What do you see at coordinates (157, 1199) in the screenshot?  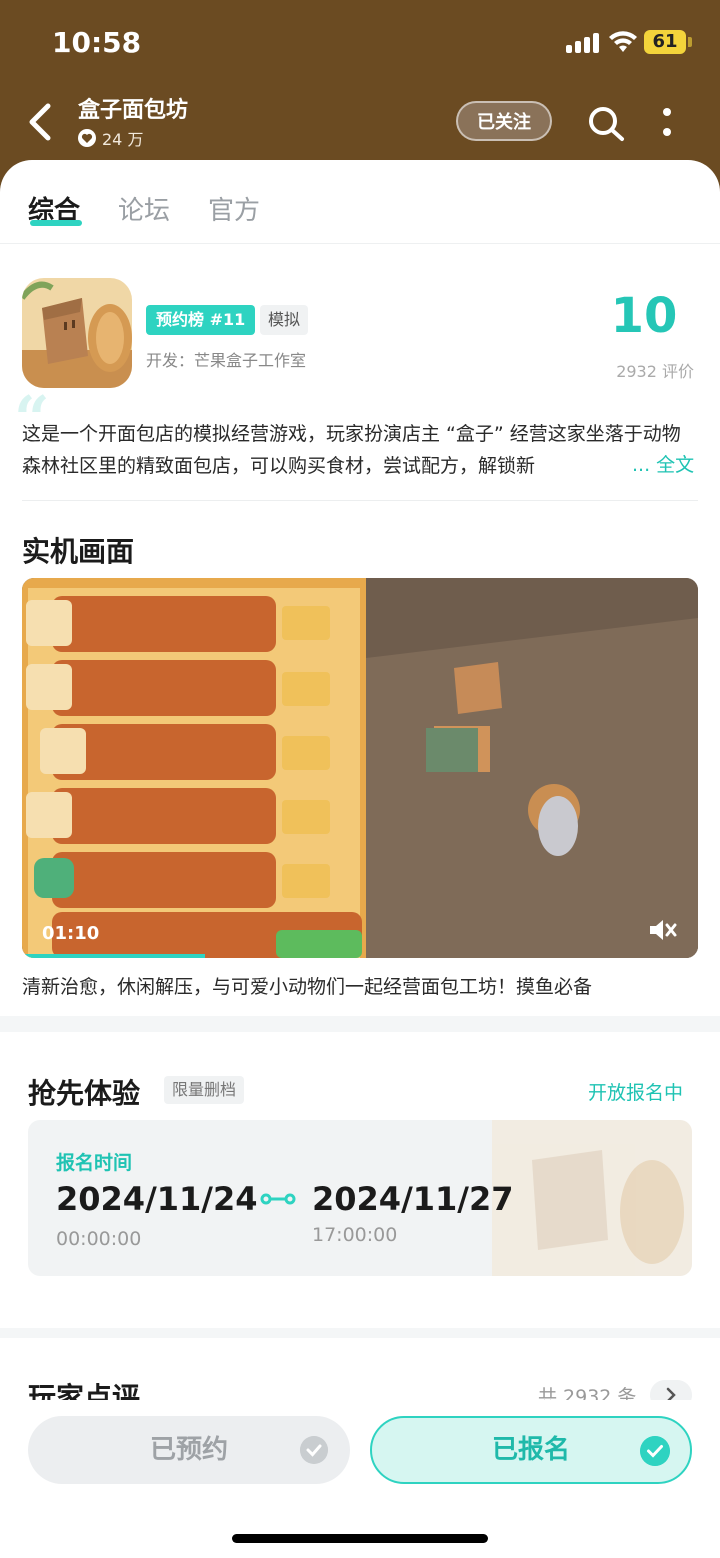 I see `start-date: 2024/11/24` at bounding box center [157, 1199].